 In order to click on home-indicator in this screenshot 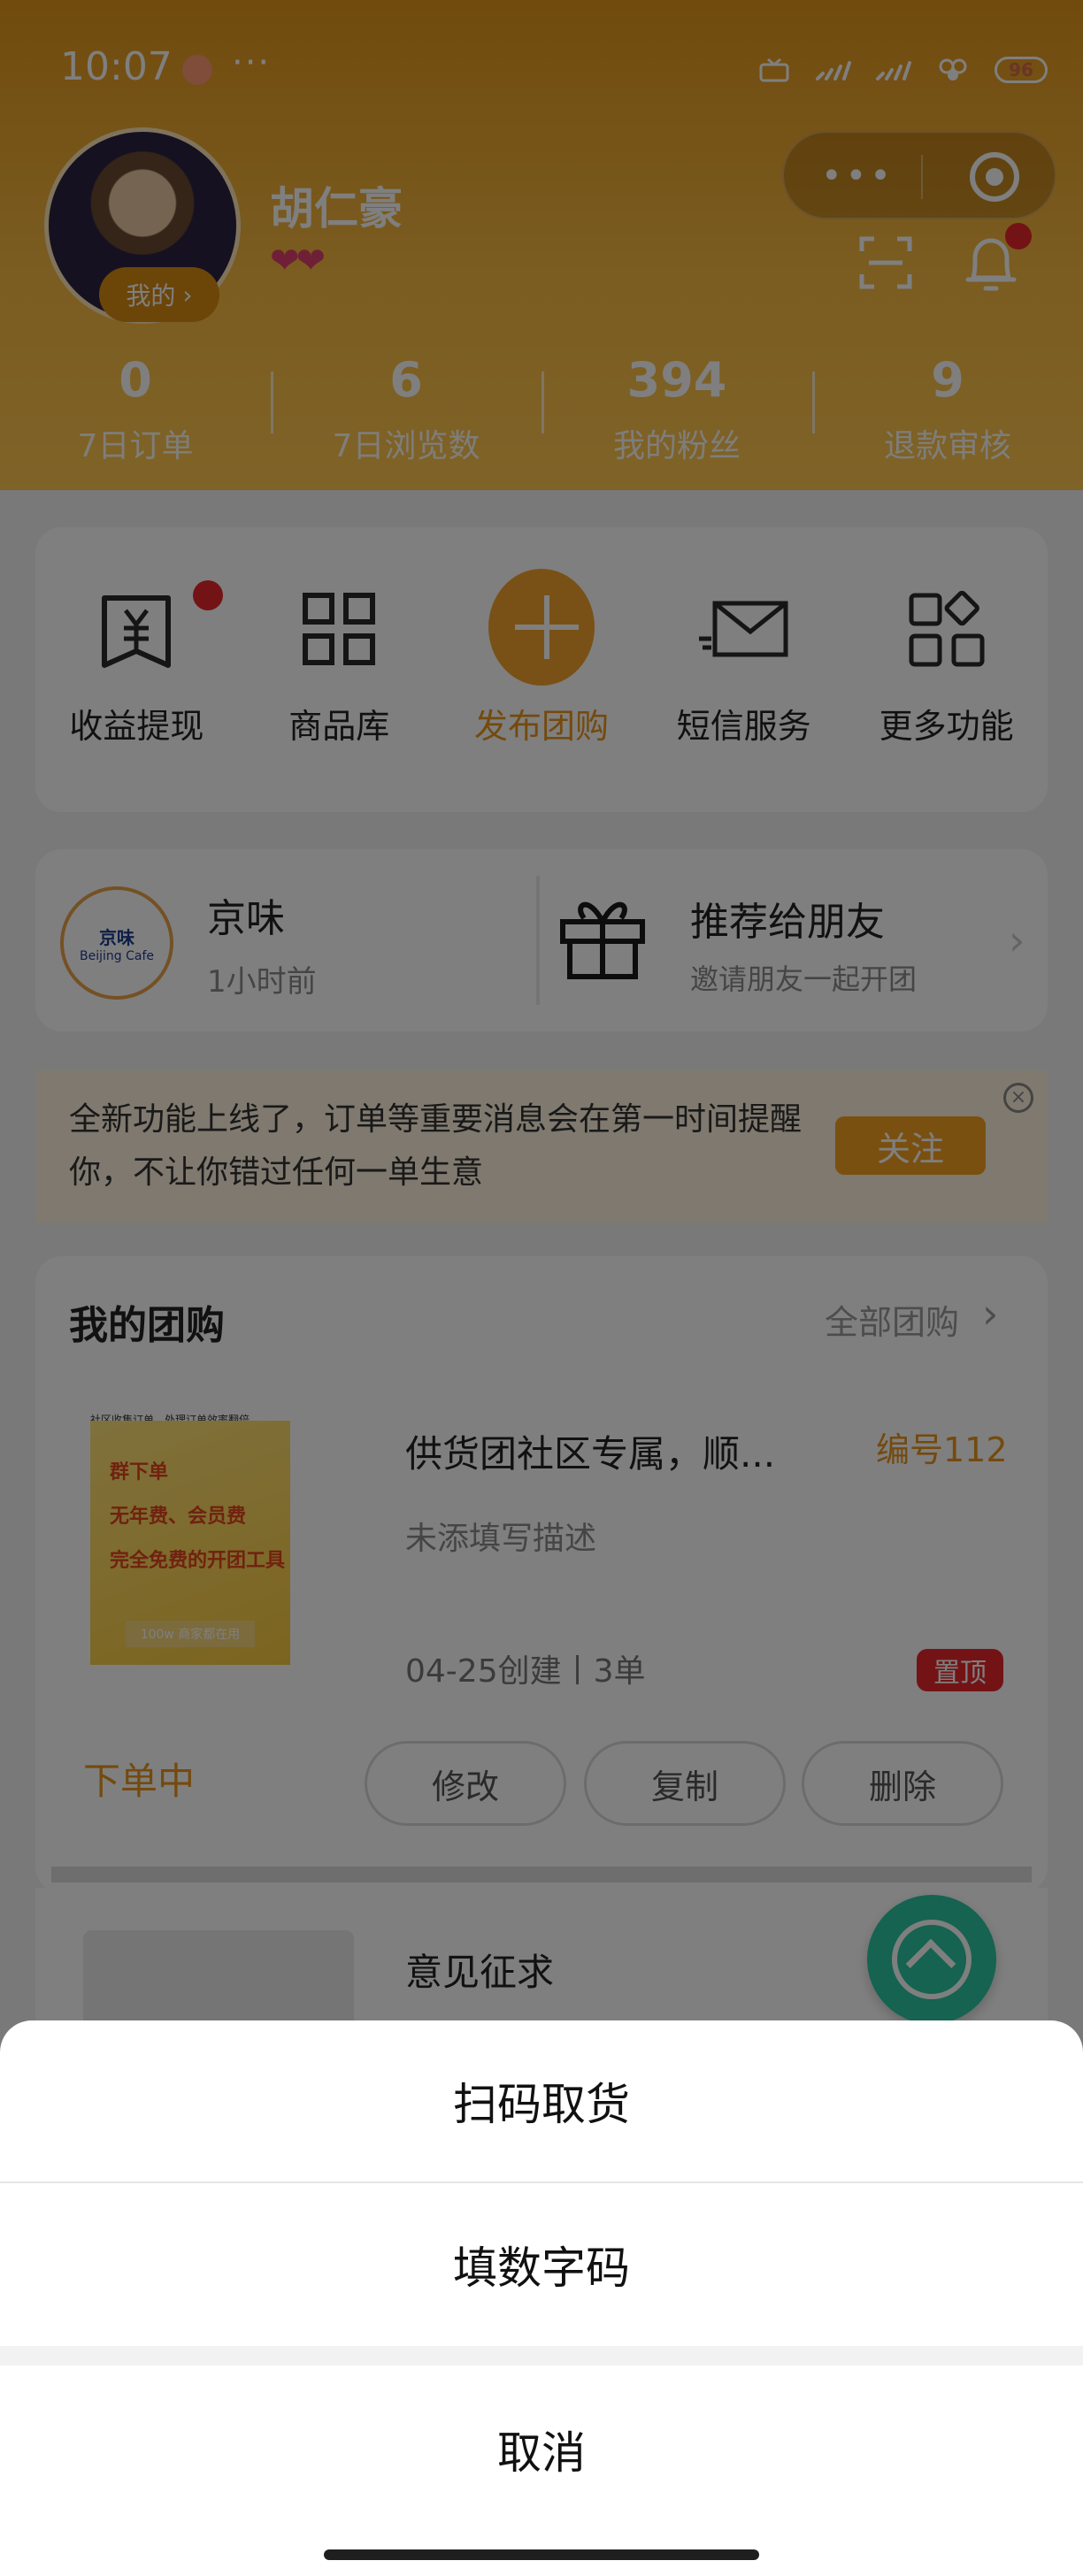, I will do `click(541, 2554)`.